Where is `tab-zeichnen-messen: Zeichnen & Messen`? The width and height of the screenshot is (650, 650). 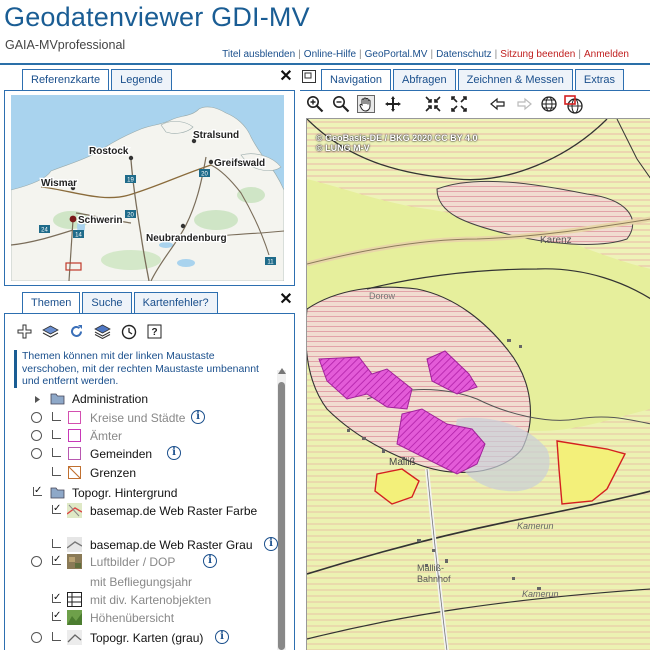 tab-zeichnen-messen: Zeichnen & Messen is located at coordinates (515, 79).